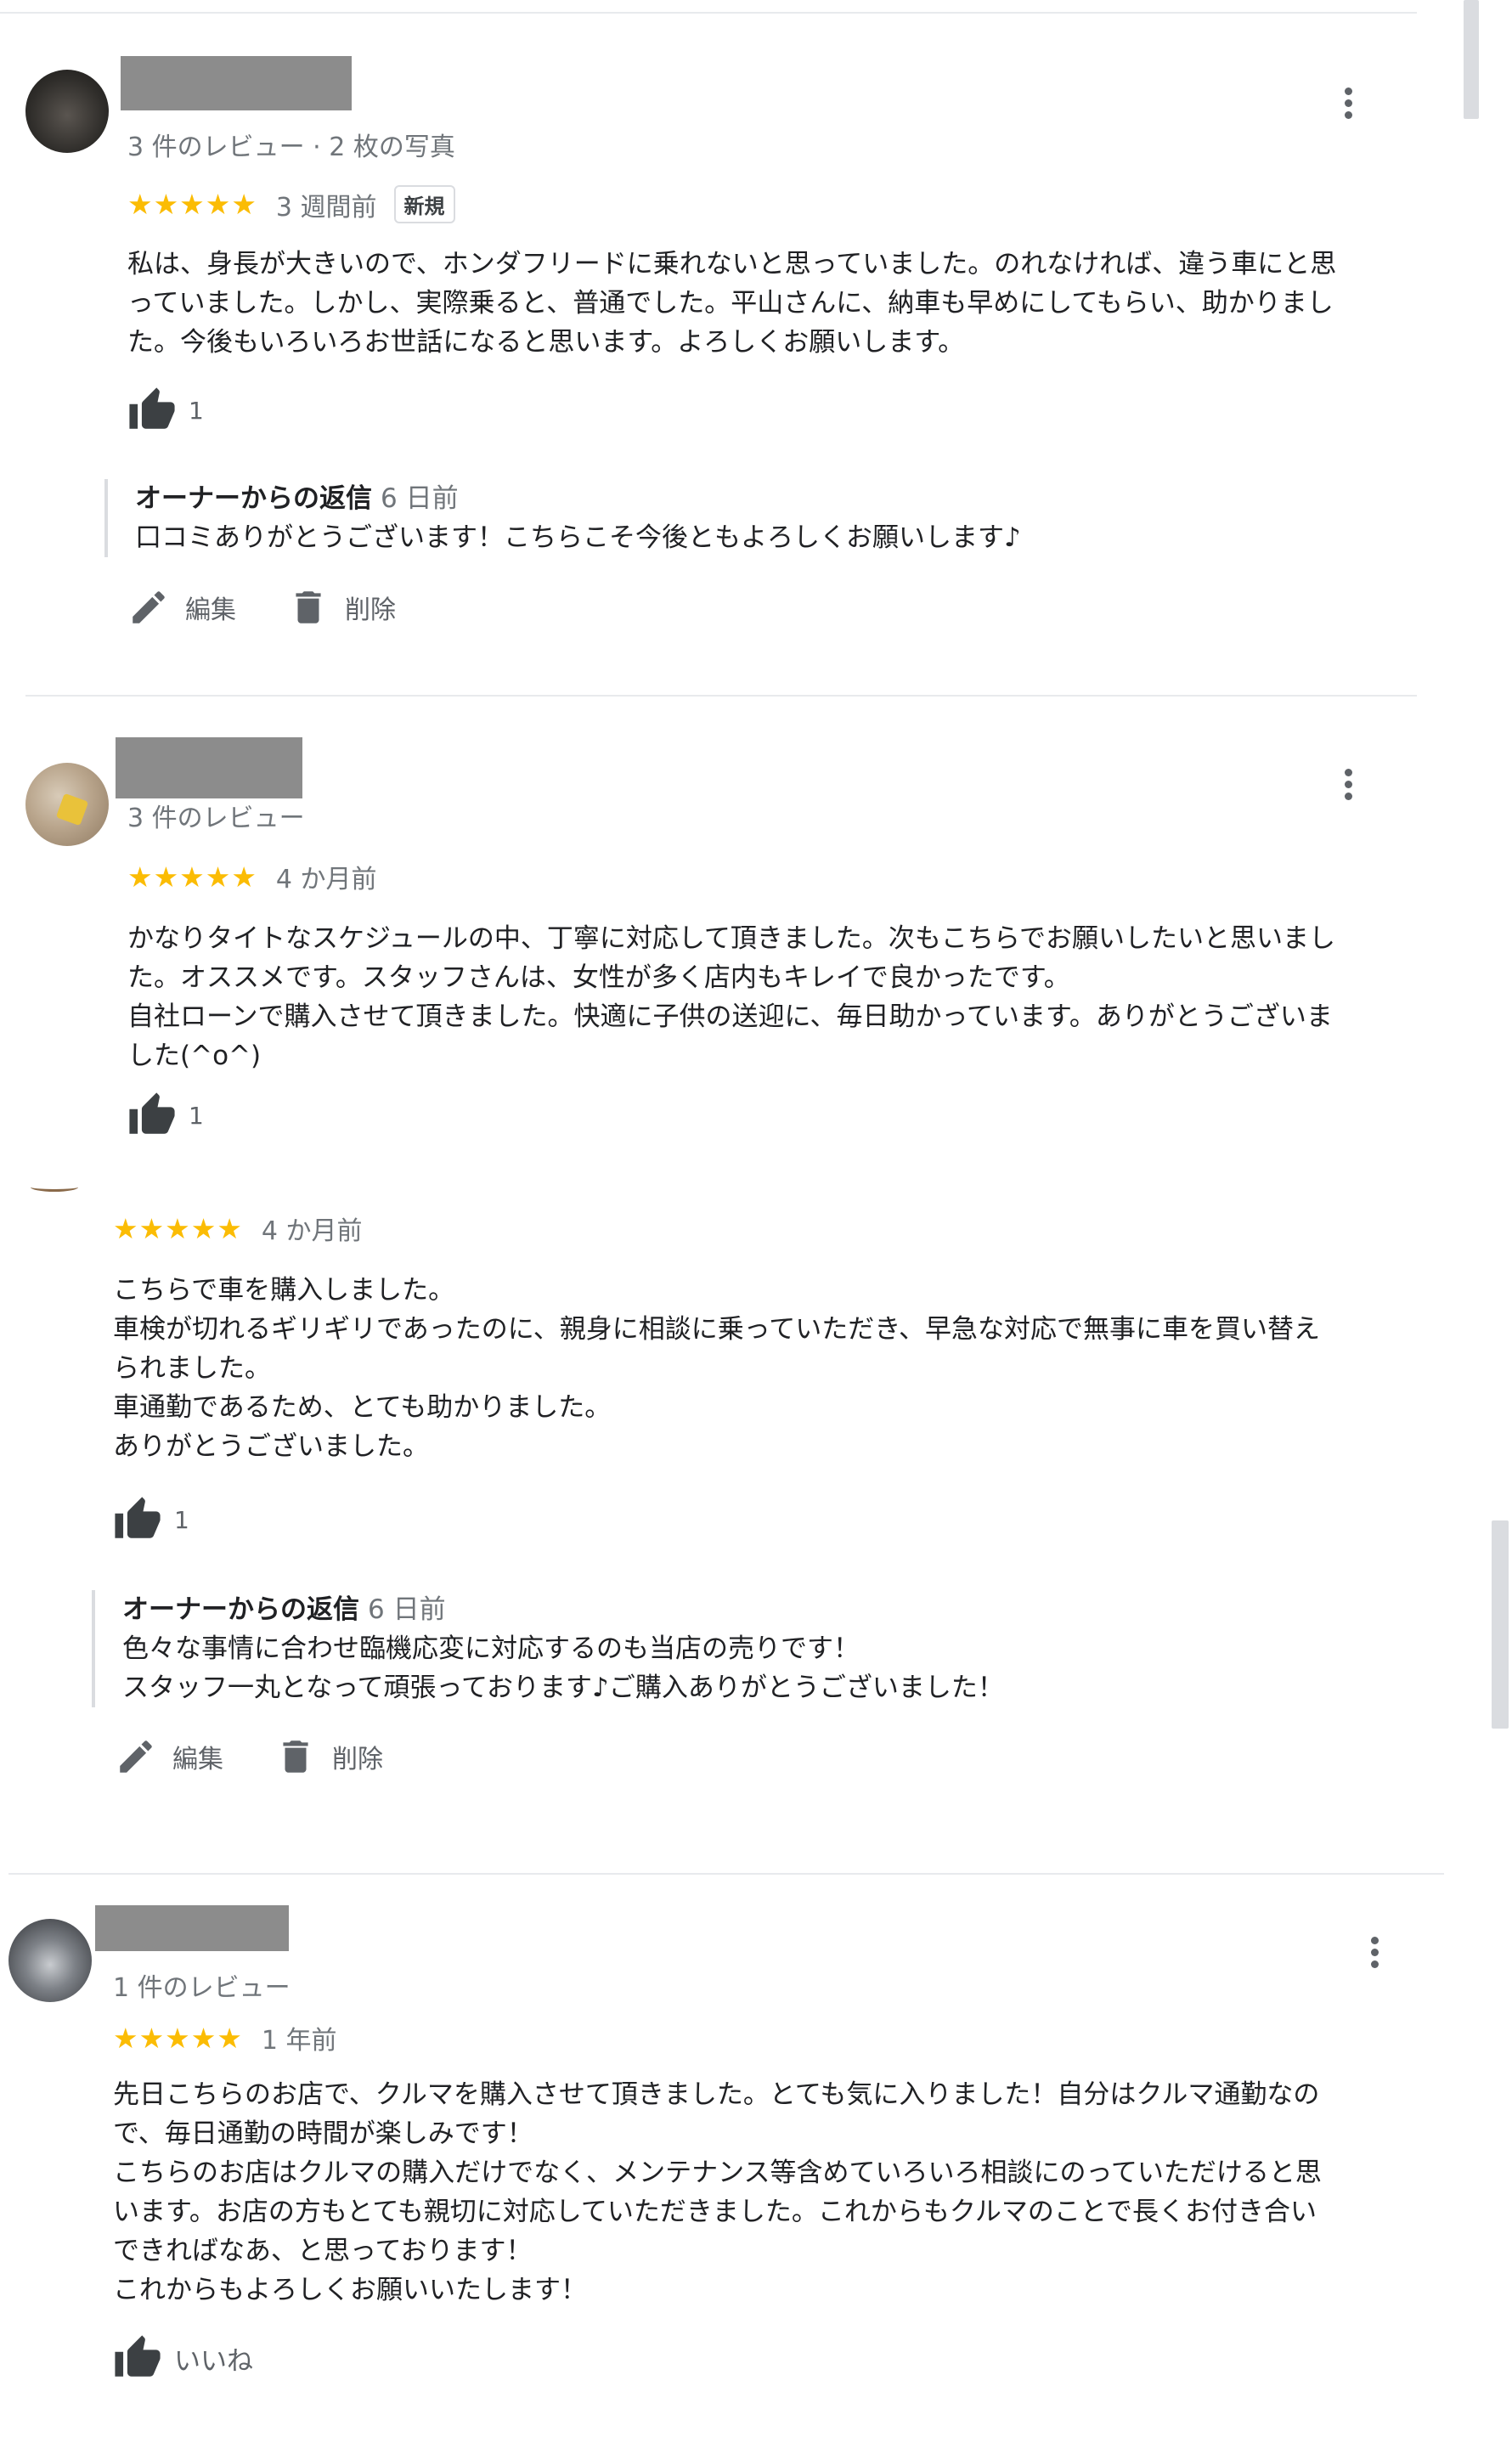 This screenshot has height=2437, width=1512. I want to click on rating-row: ★★★★★ 1 年前, so click(225, 2037).